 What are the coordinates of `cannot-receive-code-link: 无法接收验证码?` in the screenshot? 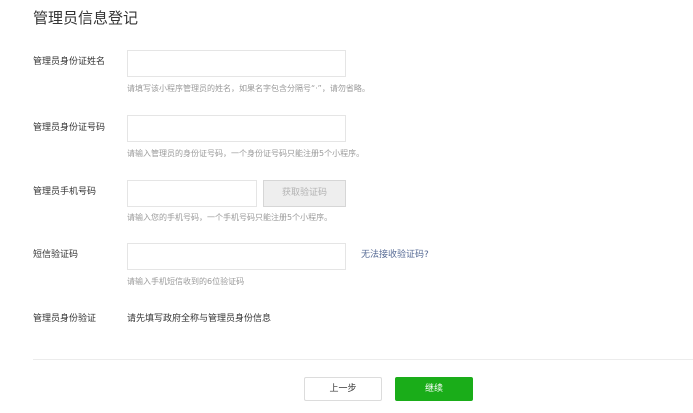 It's located at (395, 255).